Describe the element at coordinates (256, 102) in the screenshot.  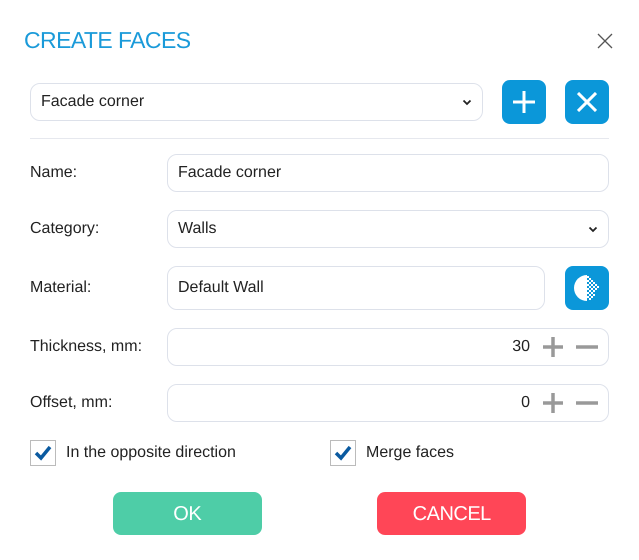
I see `preset-dropdown: Facade corner` at that location.